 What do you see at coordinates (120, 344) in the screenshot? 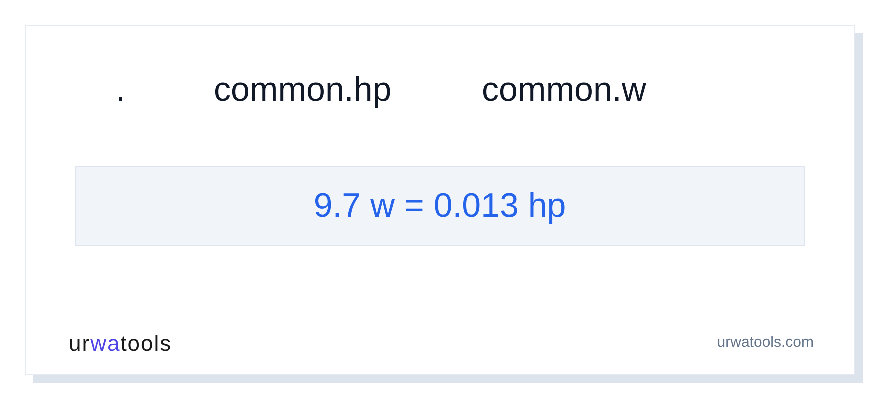
I see `logo: urwatools` at bounding box center [120, 344].